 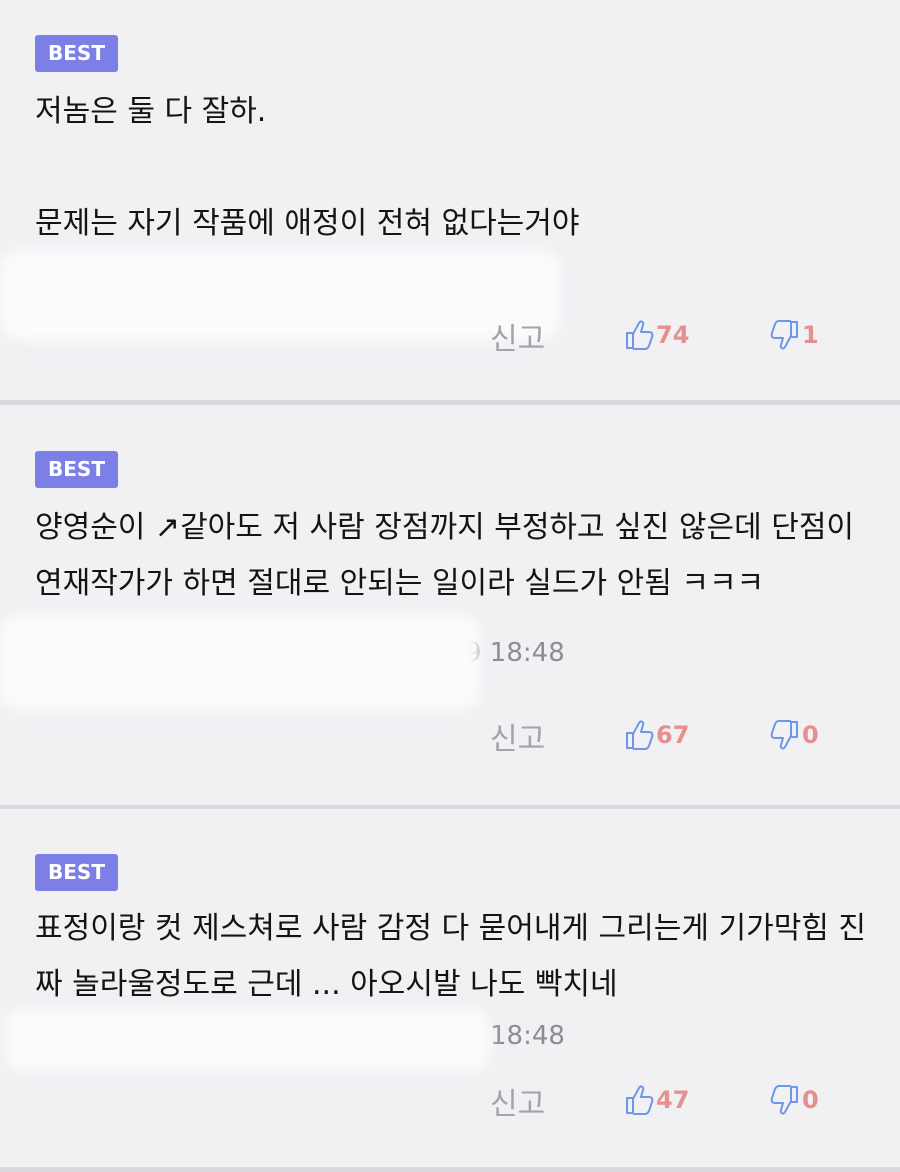 I want to click on like-count: 47, so click(x=673, y=1100).